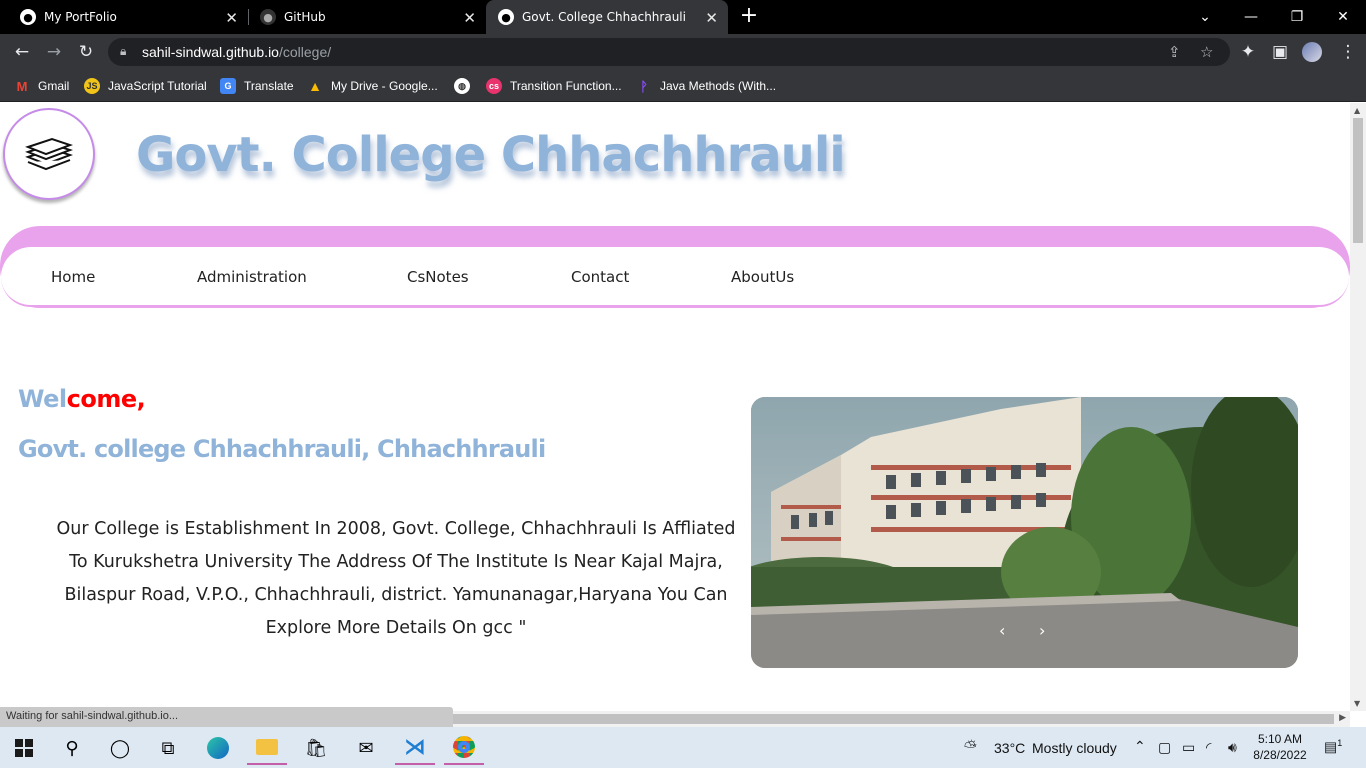 This screenshot has width=1366, height=768. I want to click on tab-my-portfolio: ● My PortFolio ✕, so click(124, 17).